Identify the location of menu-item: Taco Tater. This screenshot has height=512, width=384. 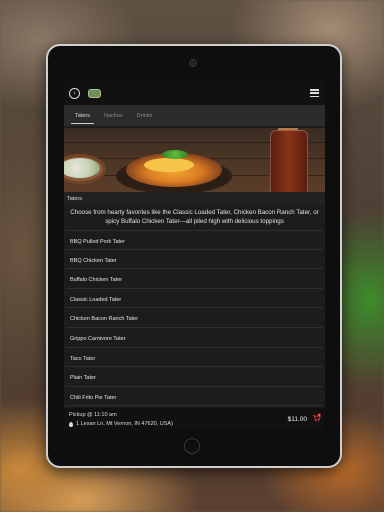
(194, 357).